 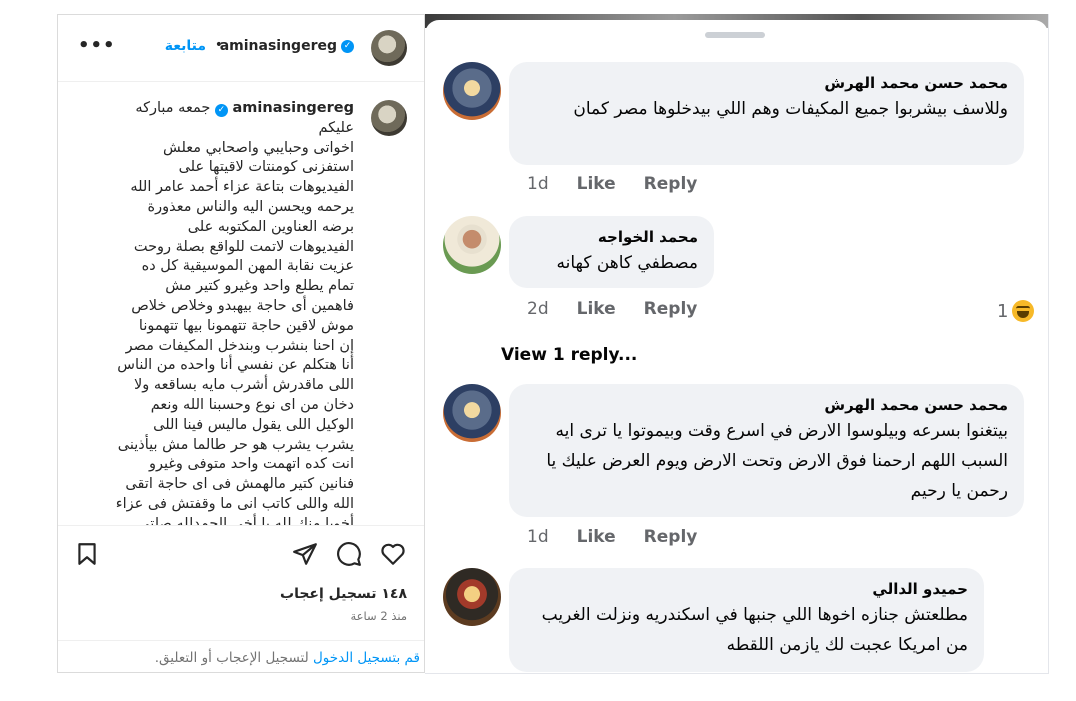 What do you see at coordinates (97, 45) in the screenshot?
I see `more-options-icon: •••` at bounding box center [97, 45].